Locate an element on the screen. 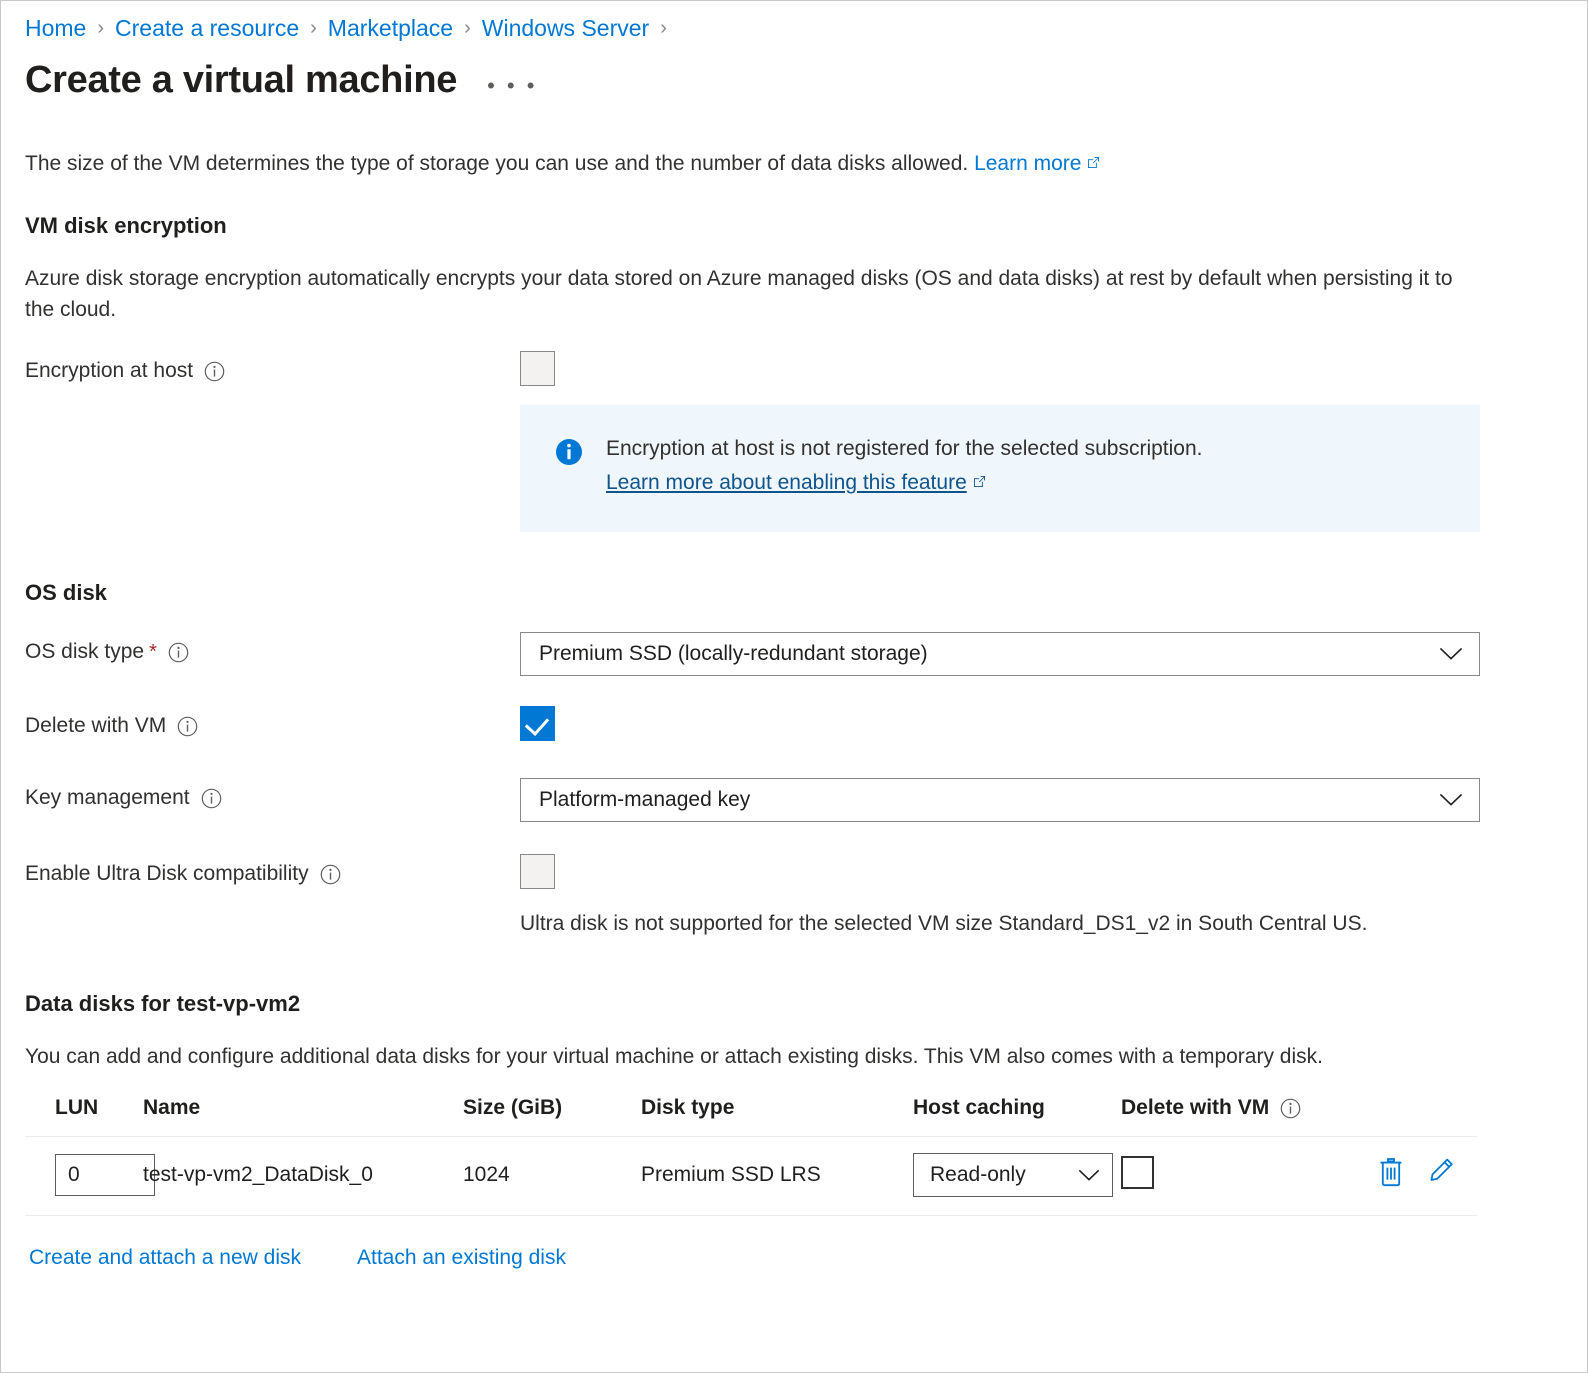  encryption-at-host-label-group: Encryption at host is located at coordinates (272, 368).